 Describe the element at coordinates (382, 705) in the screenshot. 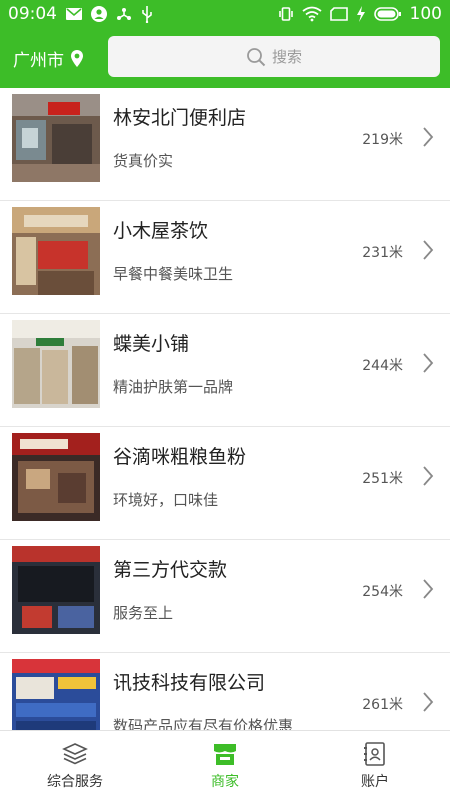

I see `store-distance: 261米` at that location.